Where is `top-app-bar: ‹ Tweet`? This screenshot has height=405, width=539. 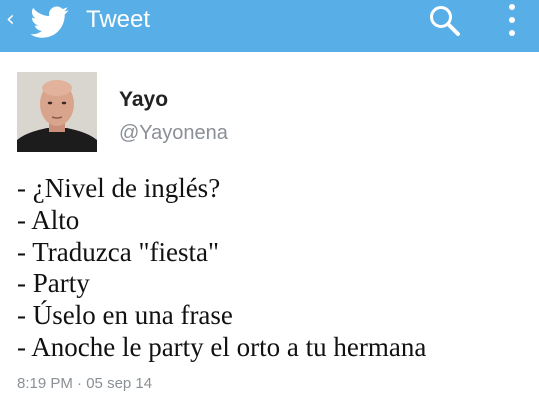
top-app-bar: ‹ Tweet is located at coordinates (269, 26).